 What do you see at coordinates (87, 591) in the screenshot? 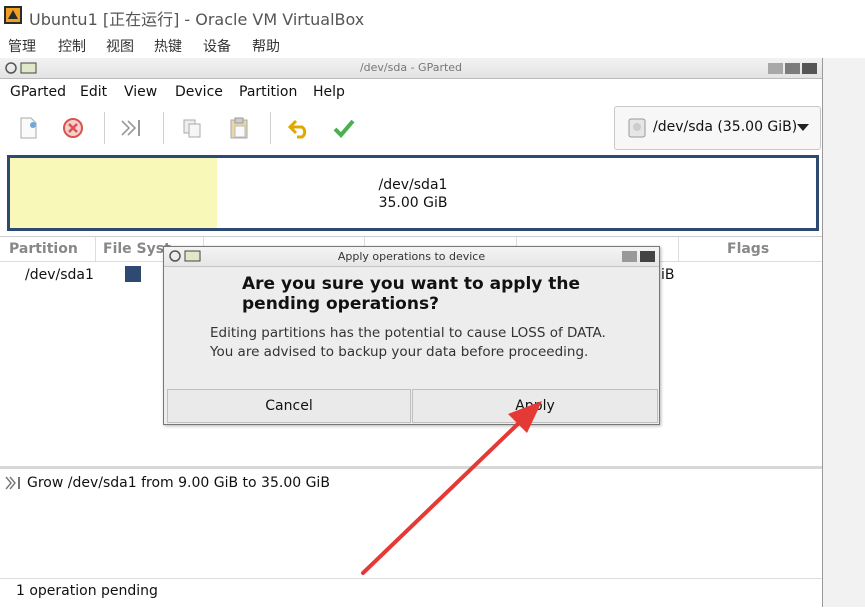
I see `status-text: 1 operation pending` at bounding box center [87, 591].